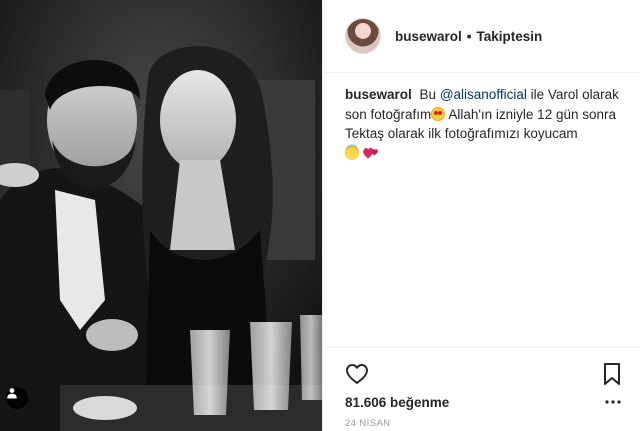  Describe the element at coordinates (370, 152) in the screenshot. I see `two-hearts-emoji-icon` at that location.